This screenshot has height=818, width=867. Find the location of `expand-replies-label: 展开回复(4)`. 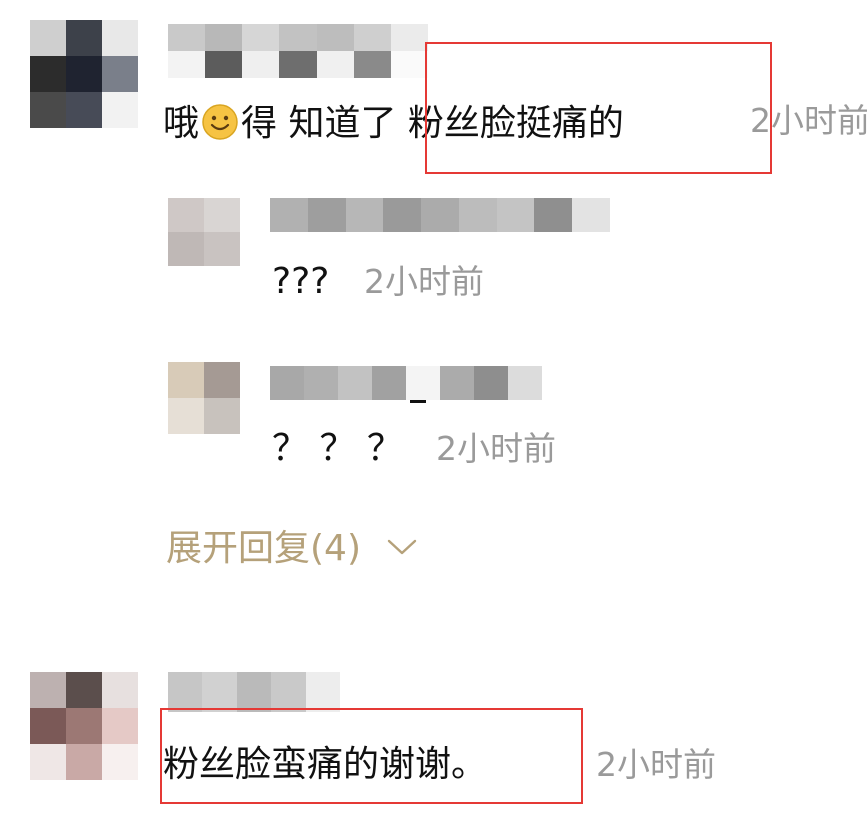

expand-replies-label: 展开回复(4) is located at coordinates (263, 548).